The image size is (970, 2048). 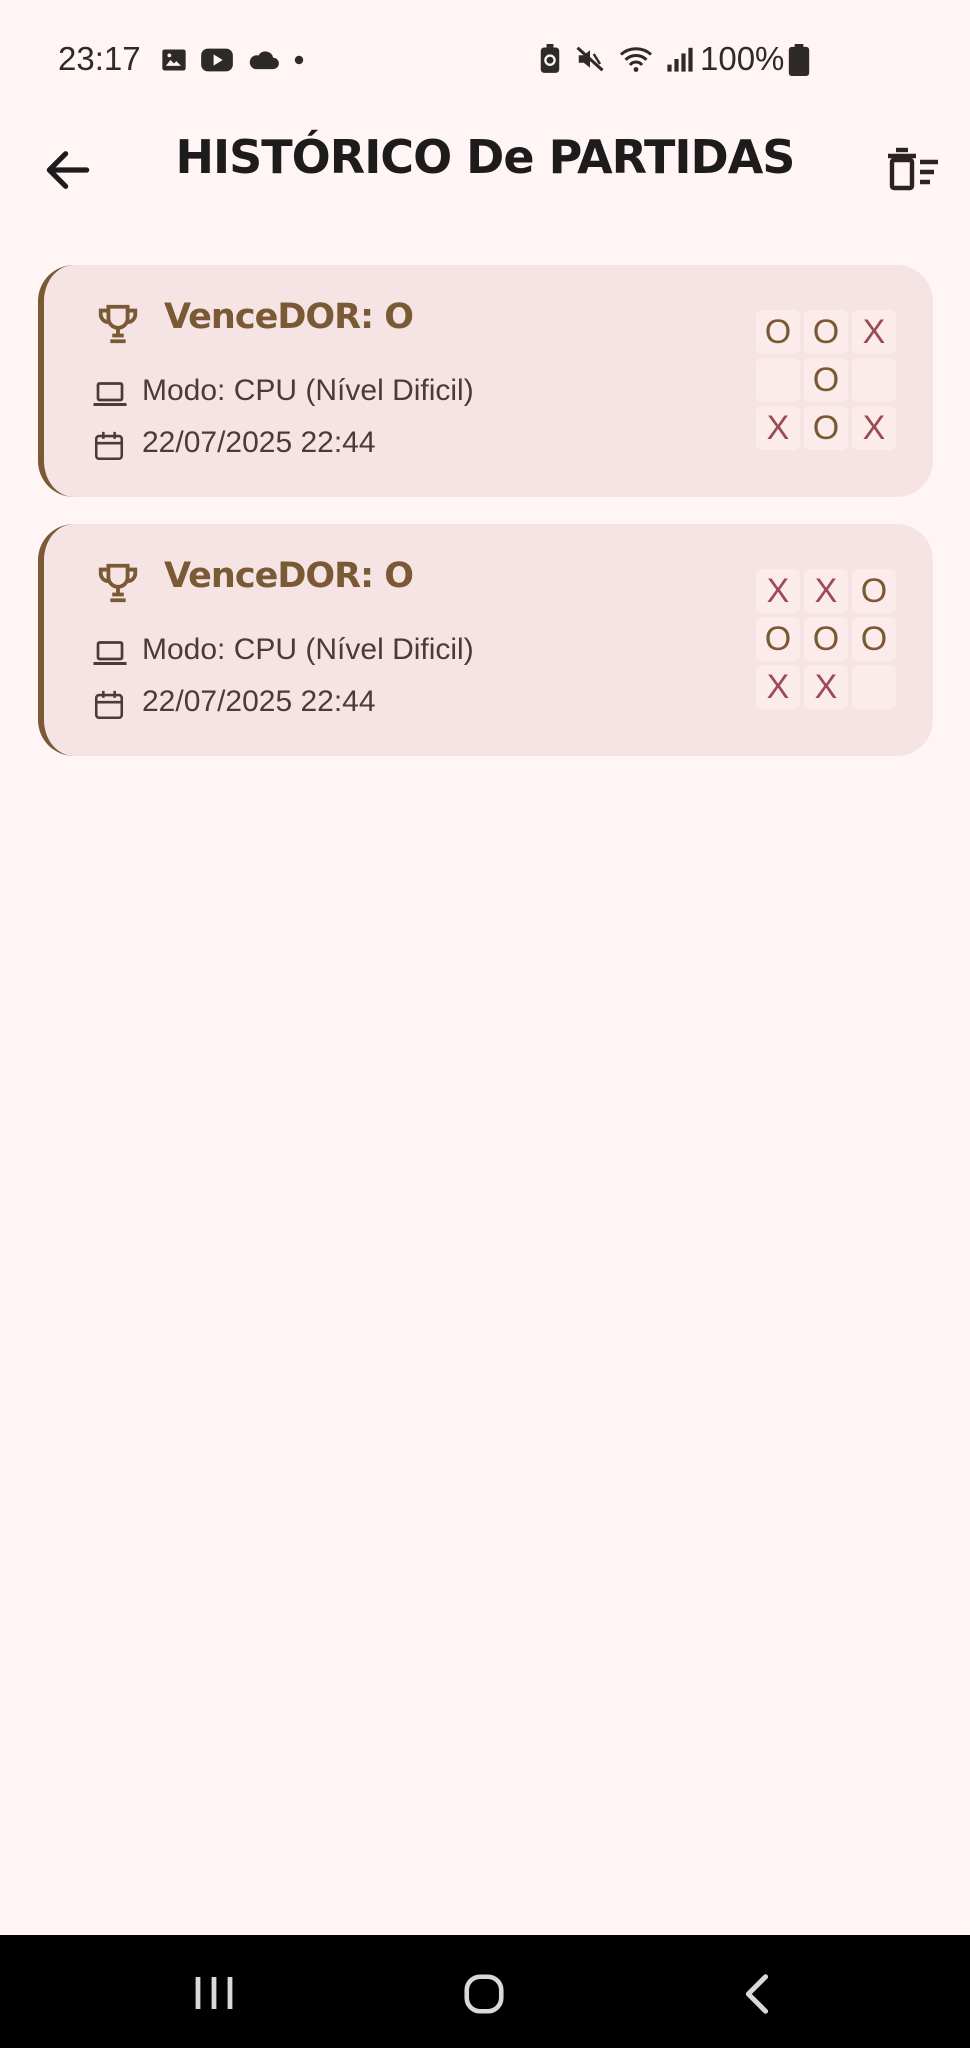 I want to click on battery-saver-icon, so click(x=550, y=58).